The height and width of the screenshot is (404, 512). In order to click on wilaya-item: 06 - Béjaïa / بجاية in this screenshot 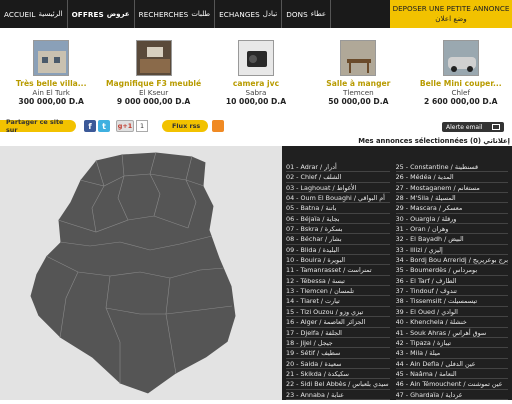, I will do `click(338, 219)`.